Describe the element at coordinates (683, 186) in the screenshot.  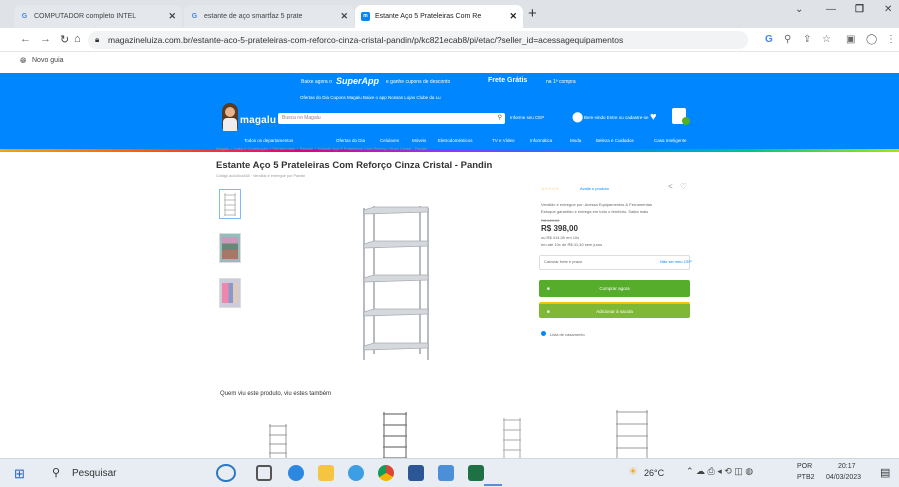
I see `heart-outline-icon: ♡` at that location.